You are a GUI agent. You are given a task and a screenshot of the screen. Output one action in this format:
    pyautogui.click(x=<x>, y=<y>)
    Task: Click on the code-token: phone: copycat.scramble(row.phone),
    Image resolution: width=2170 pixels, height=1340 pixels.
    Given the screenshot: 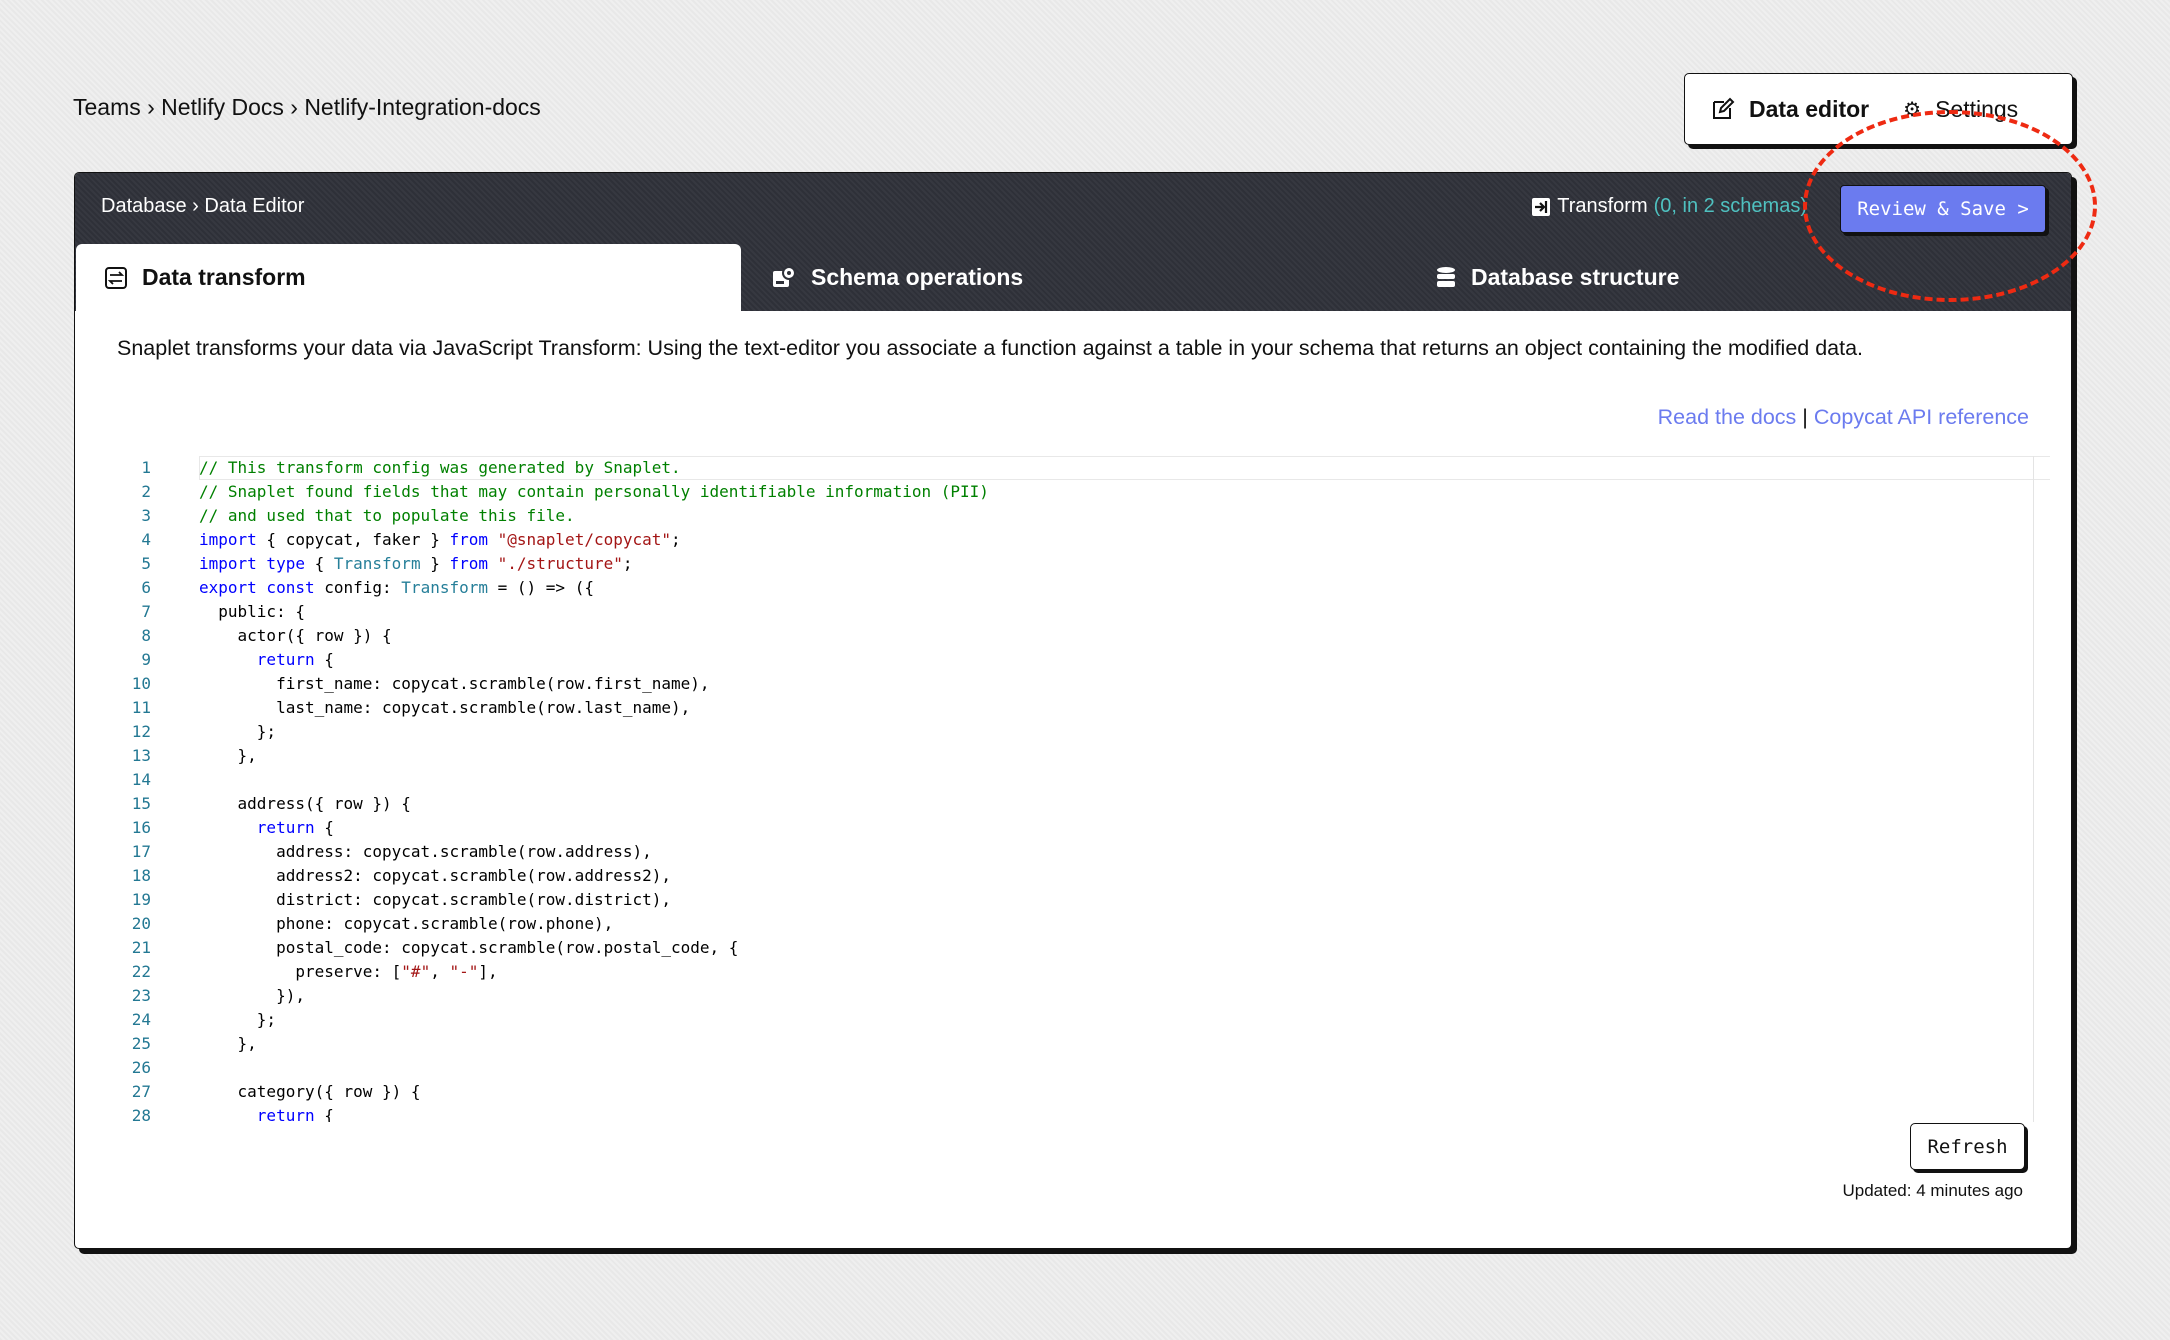 What is the action you would take?
    pyautogui.click(x=406, y=923)
    